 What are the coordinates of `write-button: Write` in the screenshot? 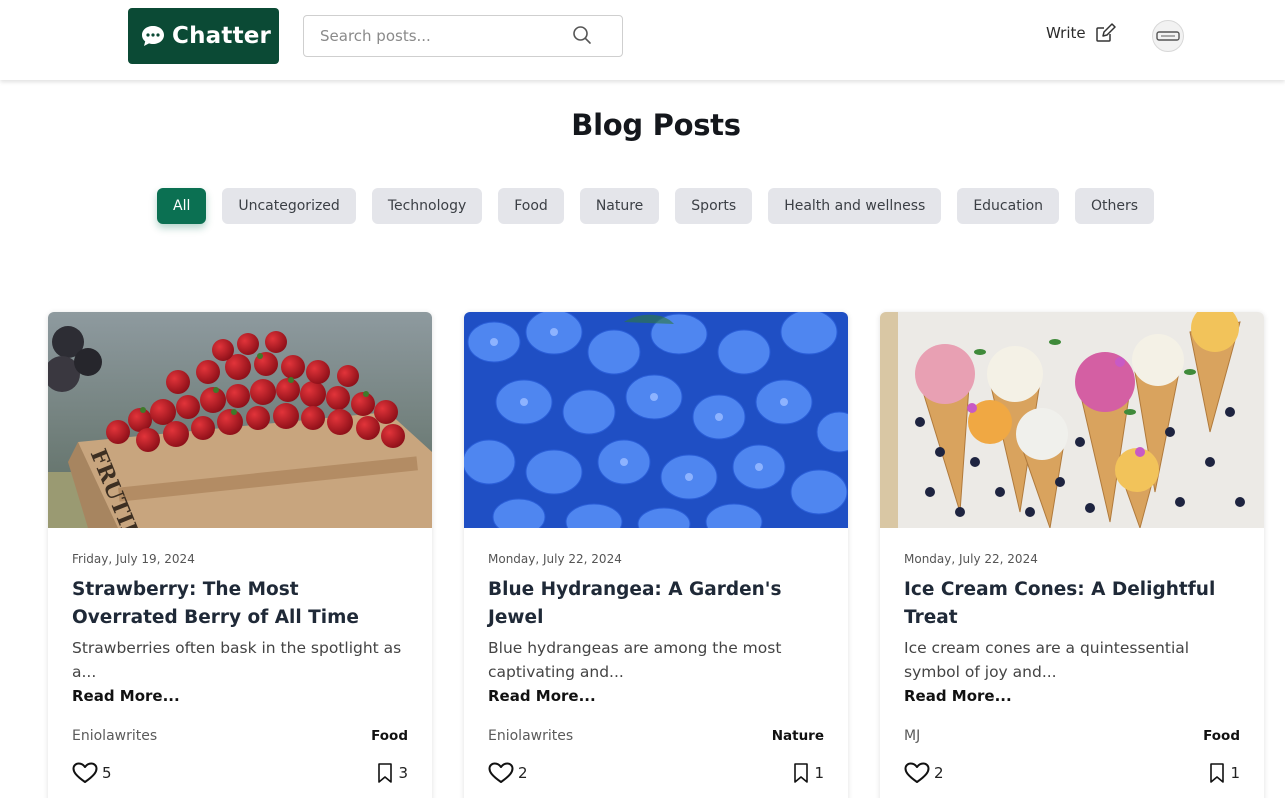 It's located at (1081, 33).